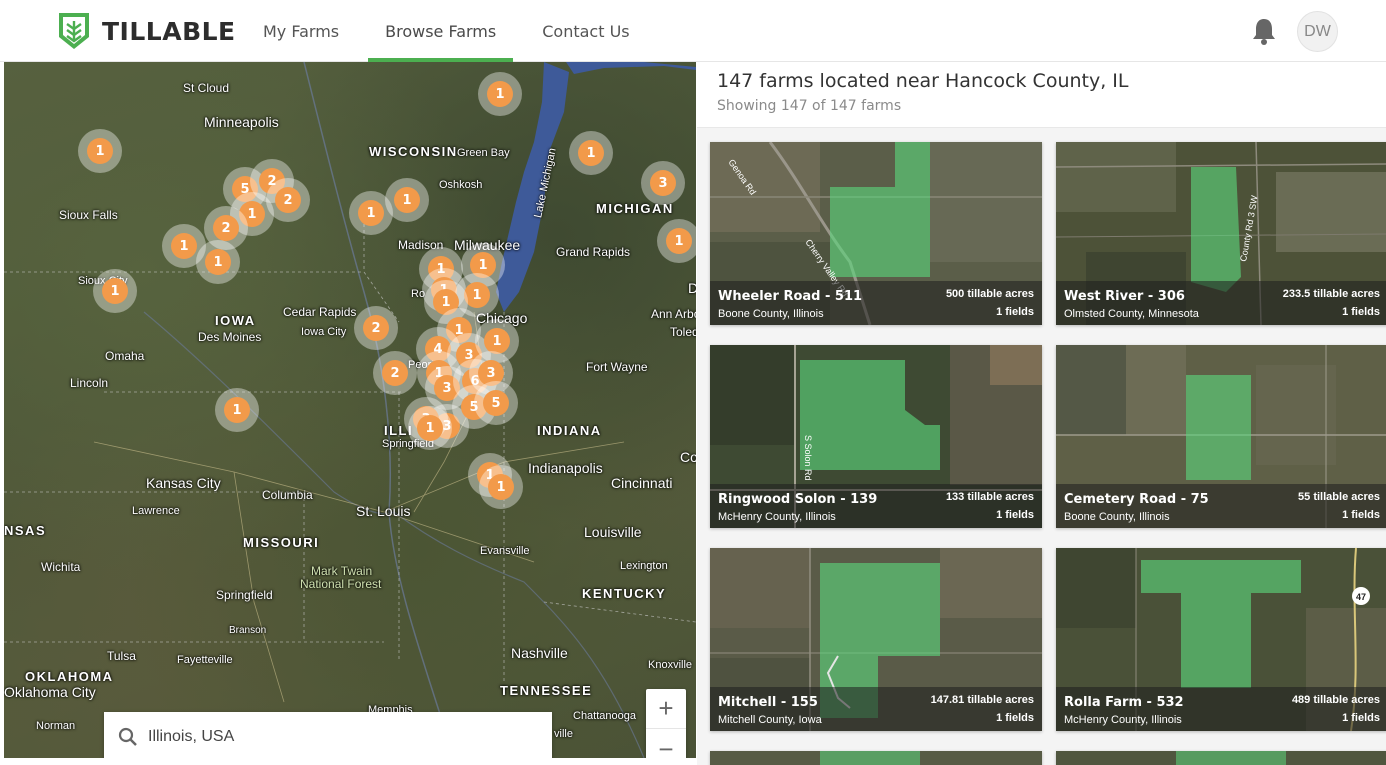  What do you see at coordinates (244, 595) in the screenshot?
I see `label-springfield-mo: Springfield` at bounding box center [244, 595].